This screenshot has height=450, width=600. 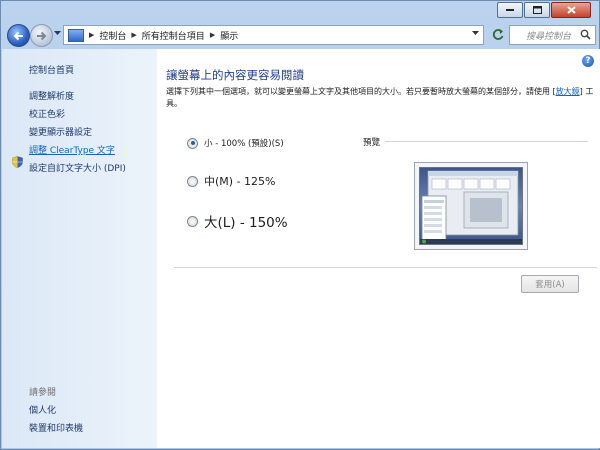 What do you see at coordinates (588, 61) in the screenshot?
I see `help-icon: ?` at bounding box center [588, 61].